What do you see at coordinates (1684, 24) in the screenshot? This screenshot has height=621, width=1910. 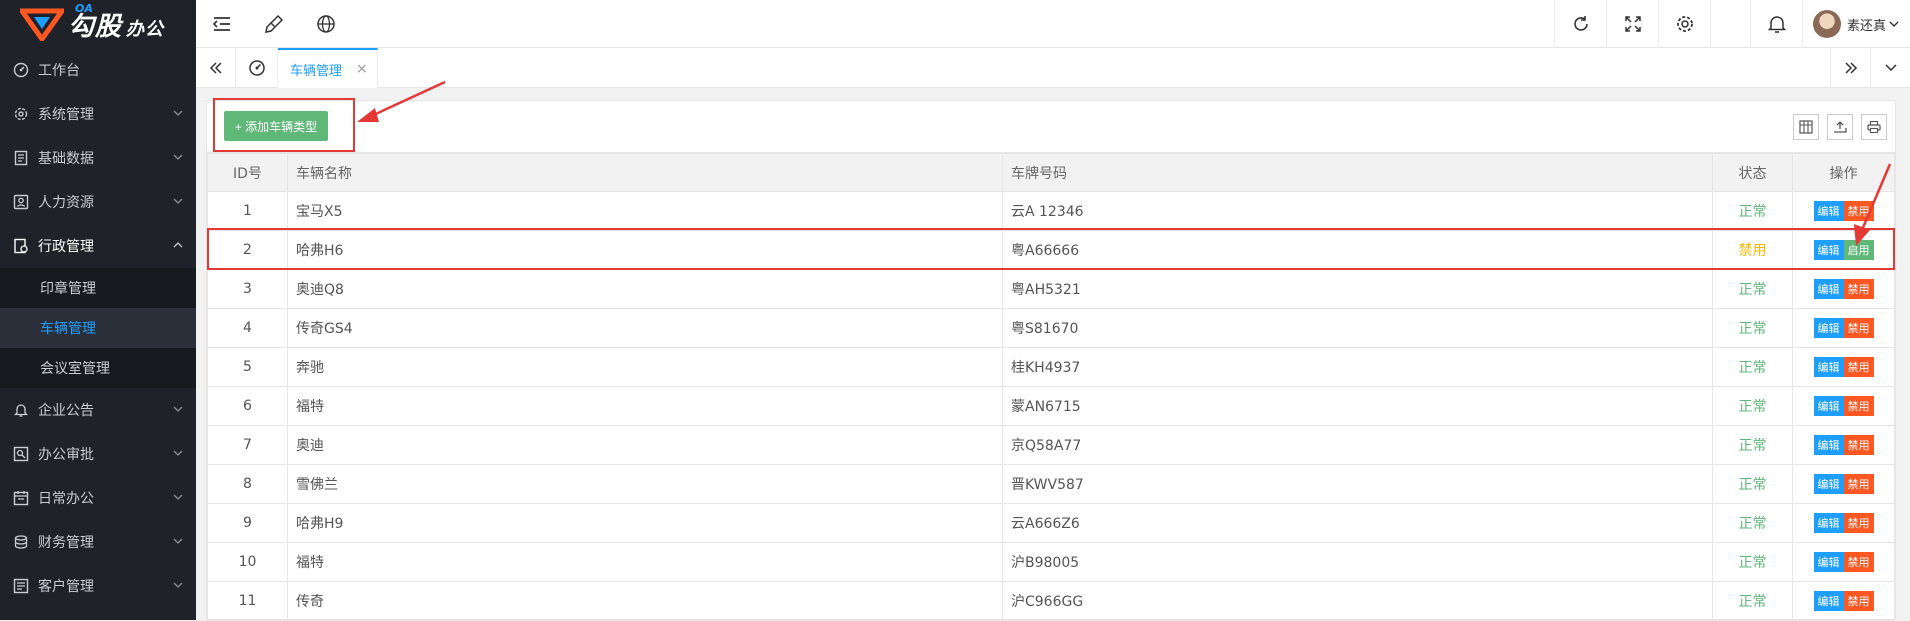 I see `settings-button` at bounding box center [1684, 24].